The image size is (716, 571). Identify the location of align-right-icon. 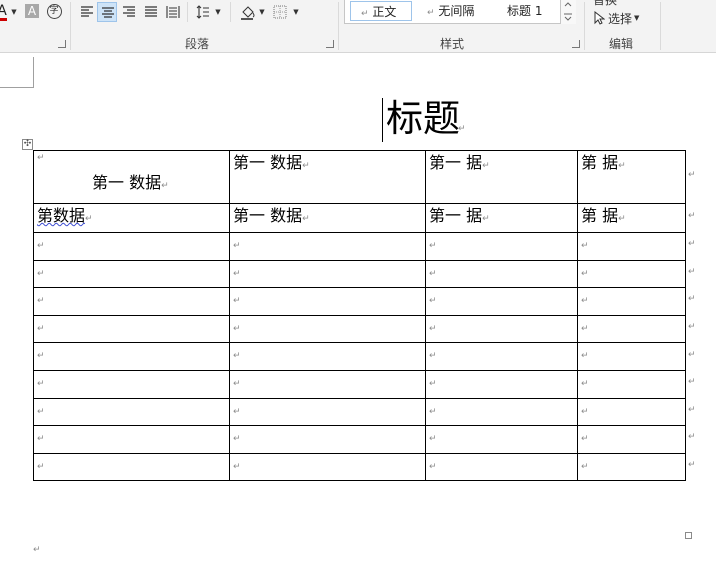
(129, 11).